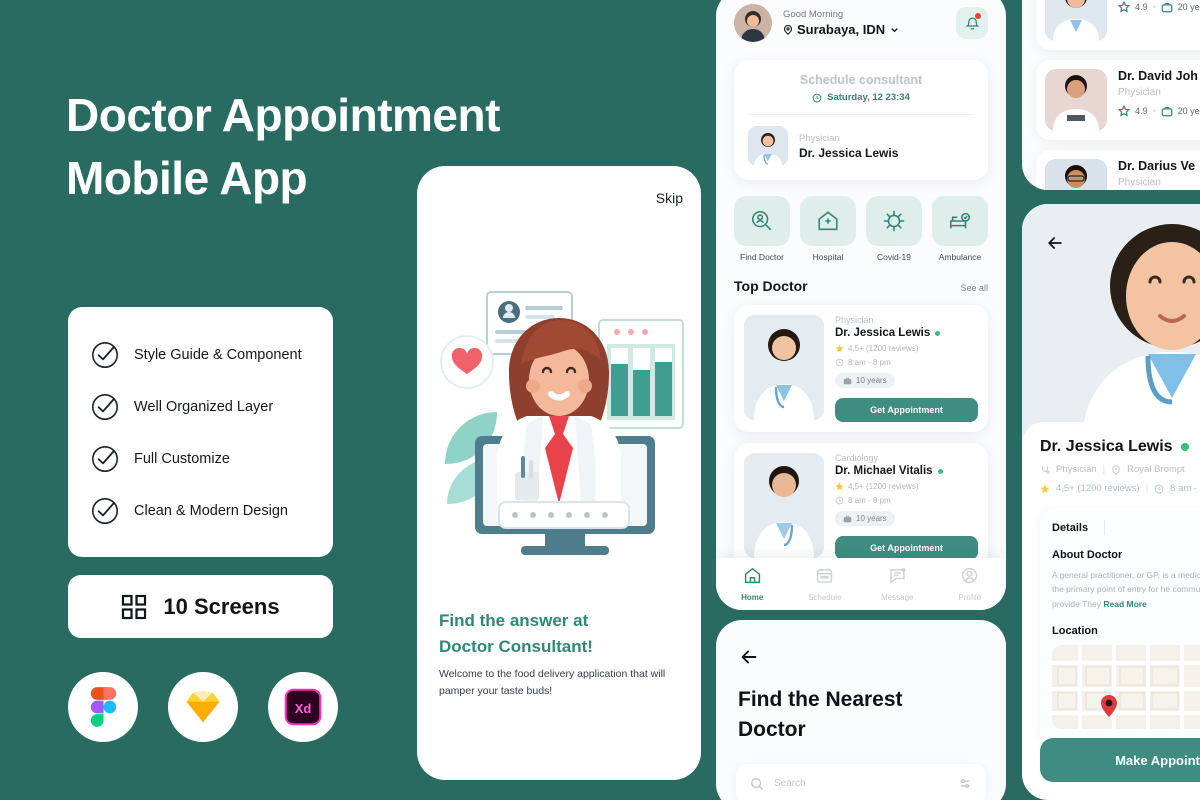  Describe the element at coordinates (970, 575) in the screenshot. I see `profile-icon` at that location.